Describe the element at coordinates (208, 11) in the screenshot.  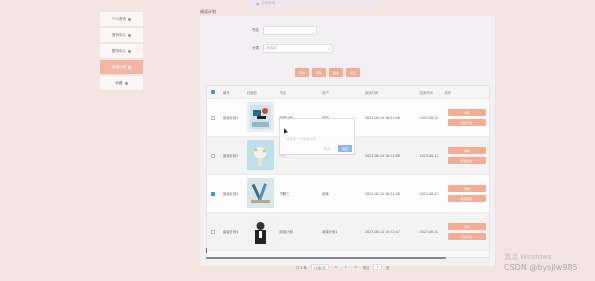
I see `page-title: 阅读计划` at that location.